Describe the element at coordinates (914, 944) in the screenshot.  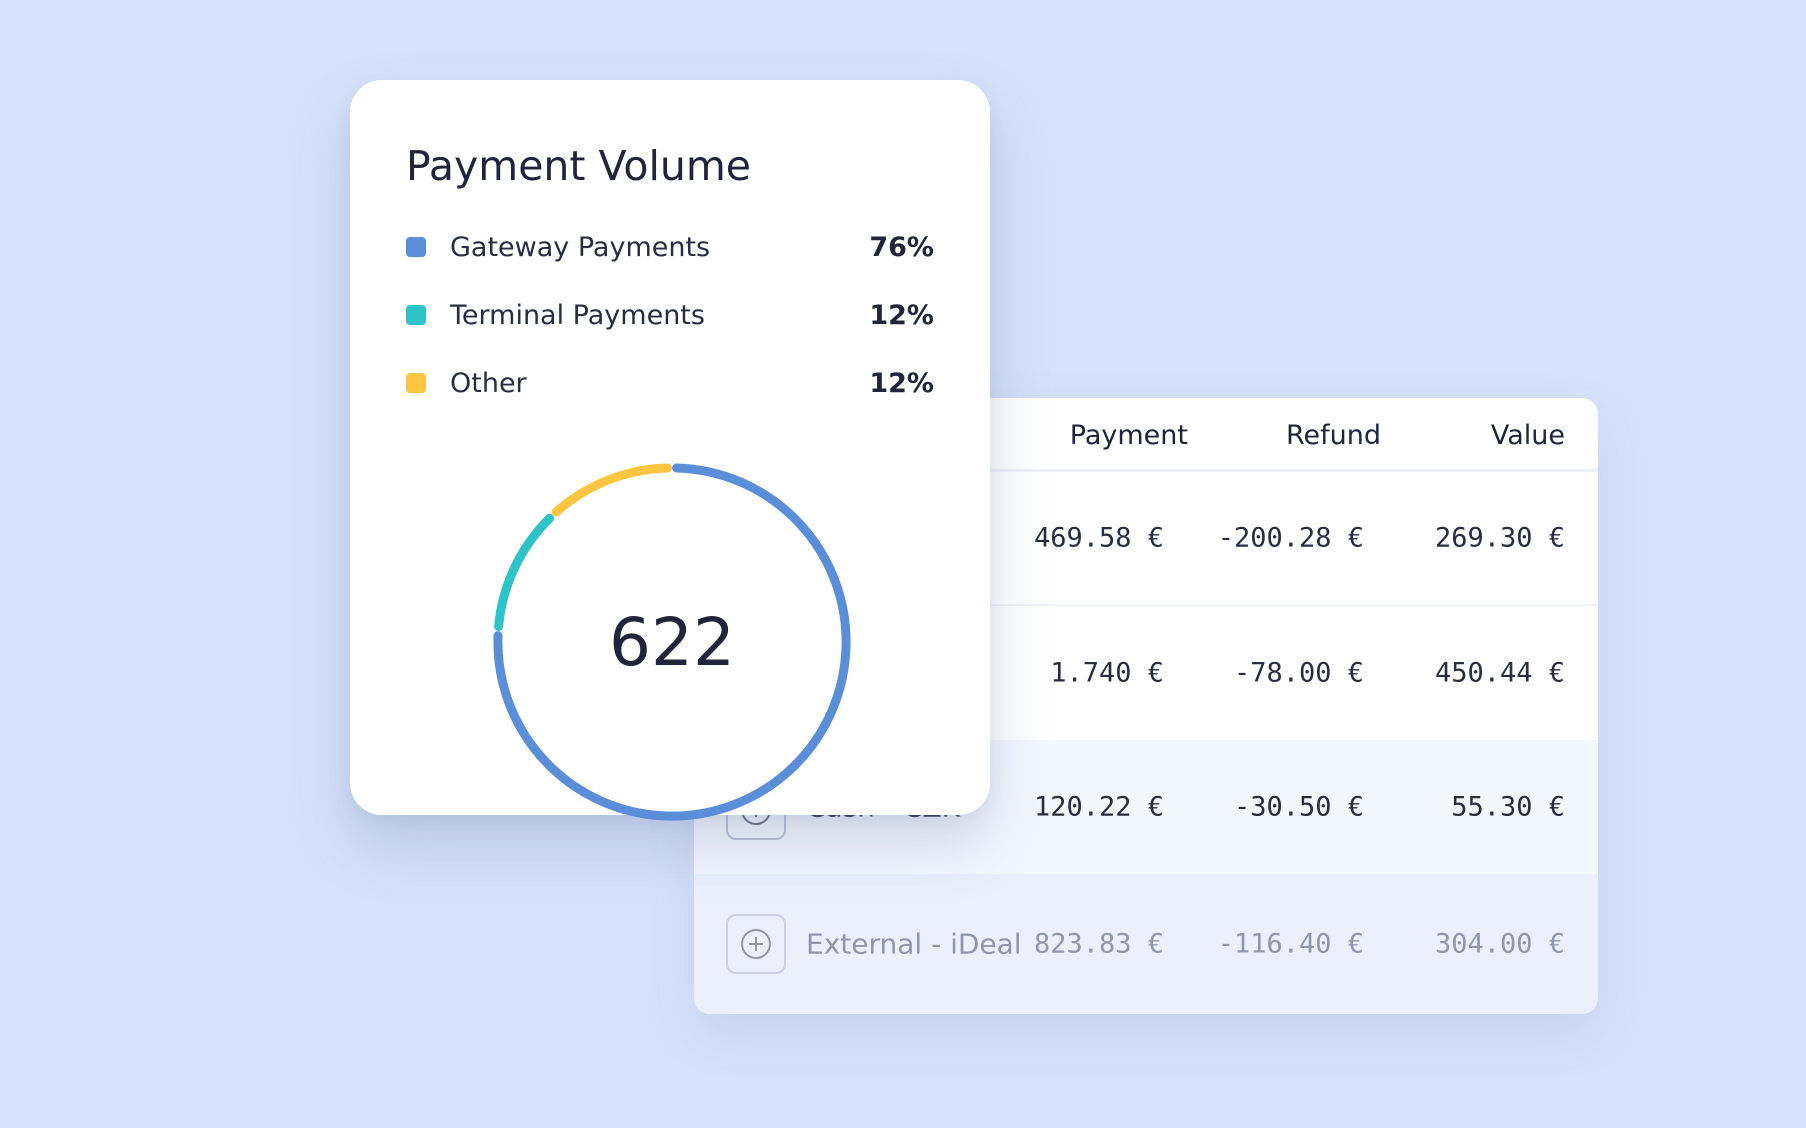
I see `row-name: External - iDeal` at that location.